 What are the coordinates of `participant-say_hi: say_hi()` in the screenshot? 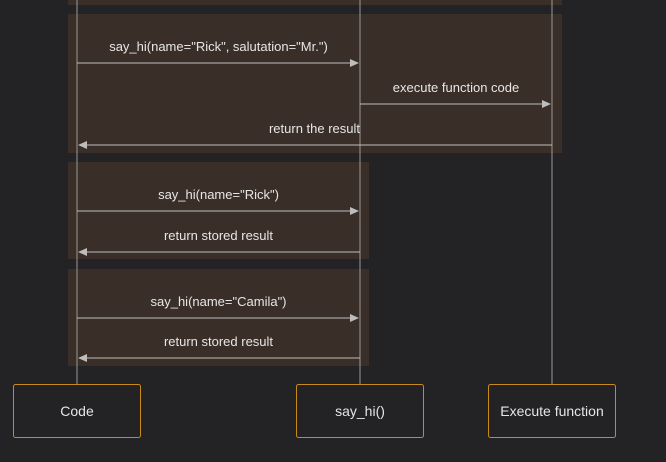 It's located at (360, 411).